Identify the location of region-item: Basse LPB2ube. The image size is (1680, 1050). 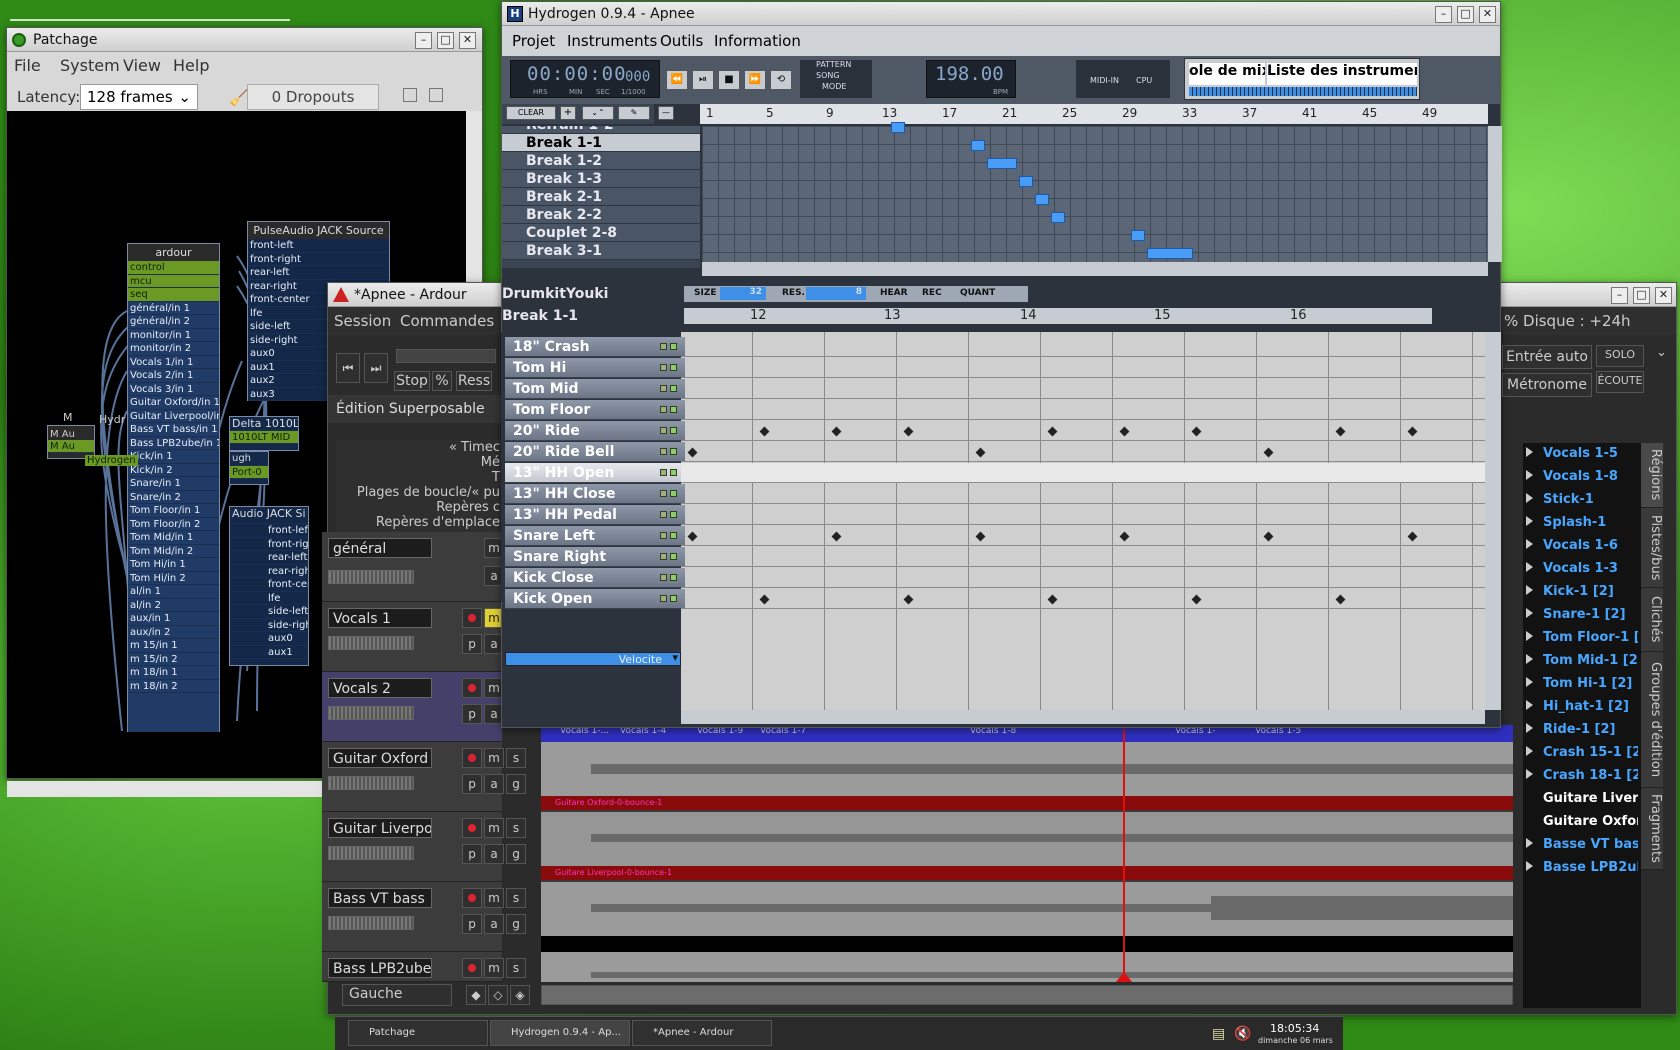
(1582, 871).